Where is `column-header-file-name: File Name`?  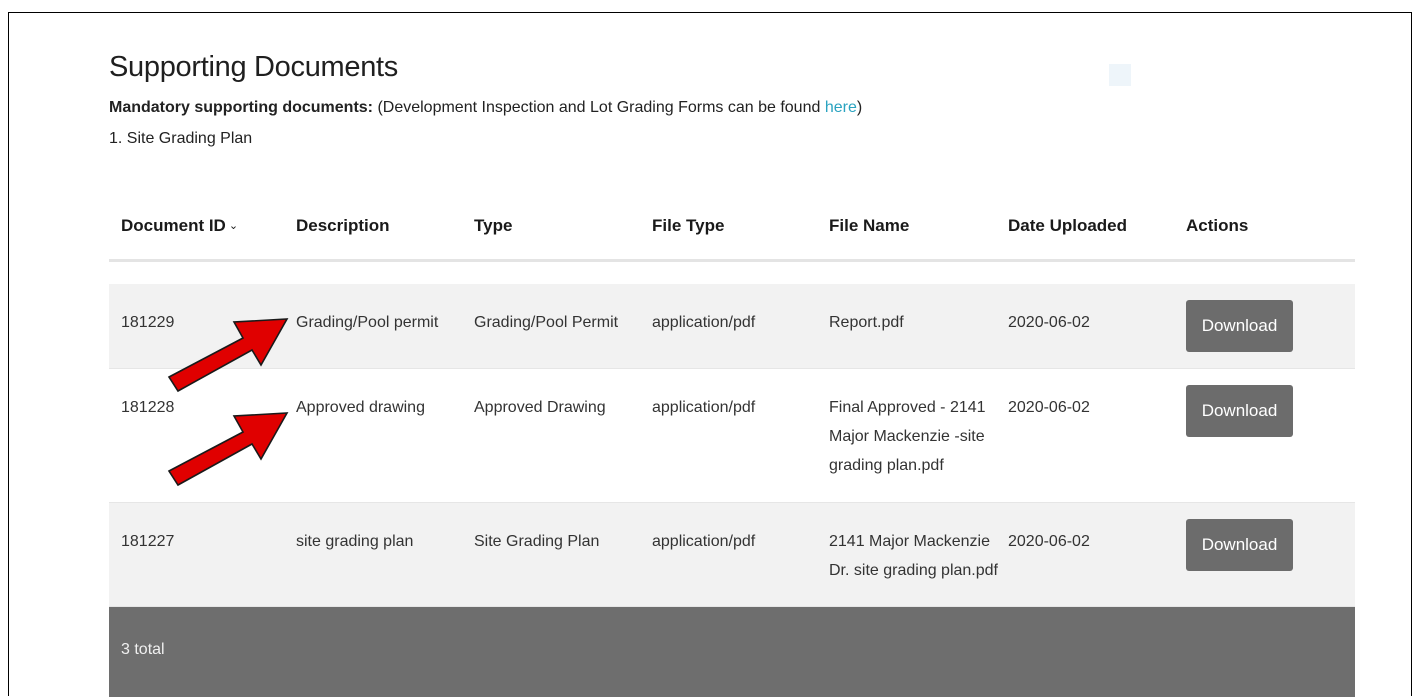 column-header-file-name: File Name is located at coordinates (869, 225).